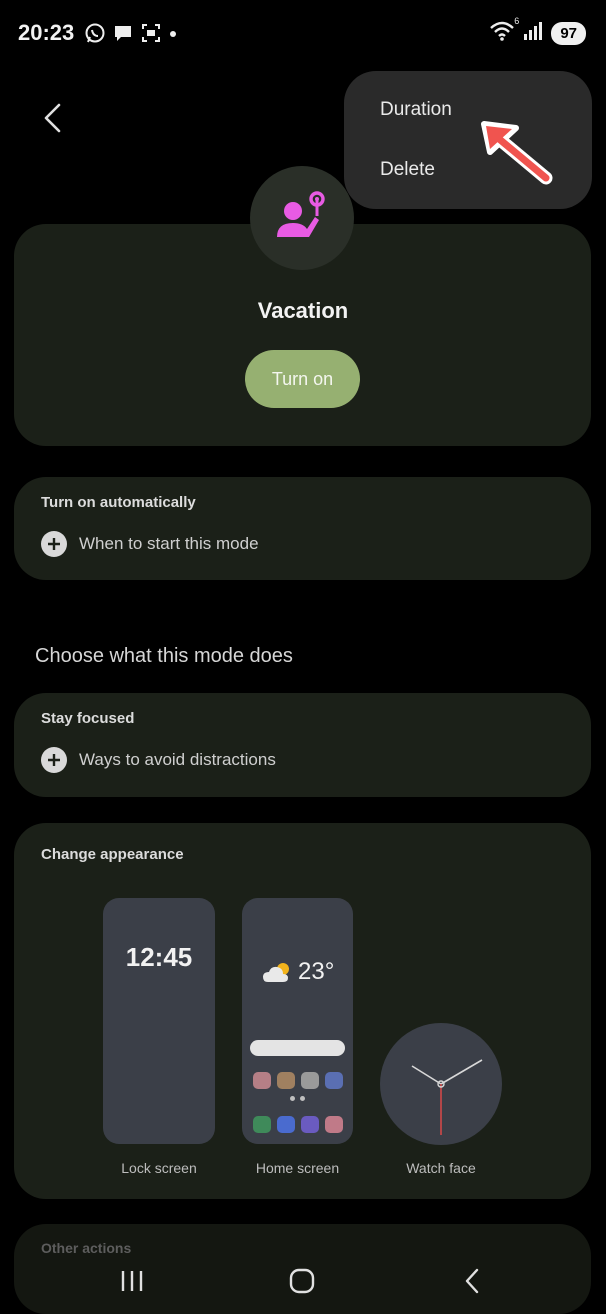 Image resolution: width=606 pixels, height=1314 pixels. I want to click on chevron-left-icon, so click(52, 118).